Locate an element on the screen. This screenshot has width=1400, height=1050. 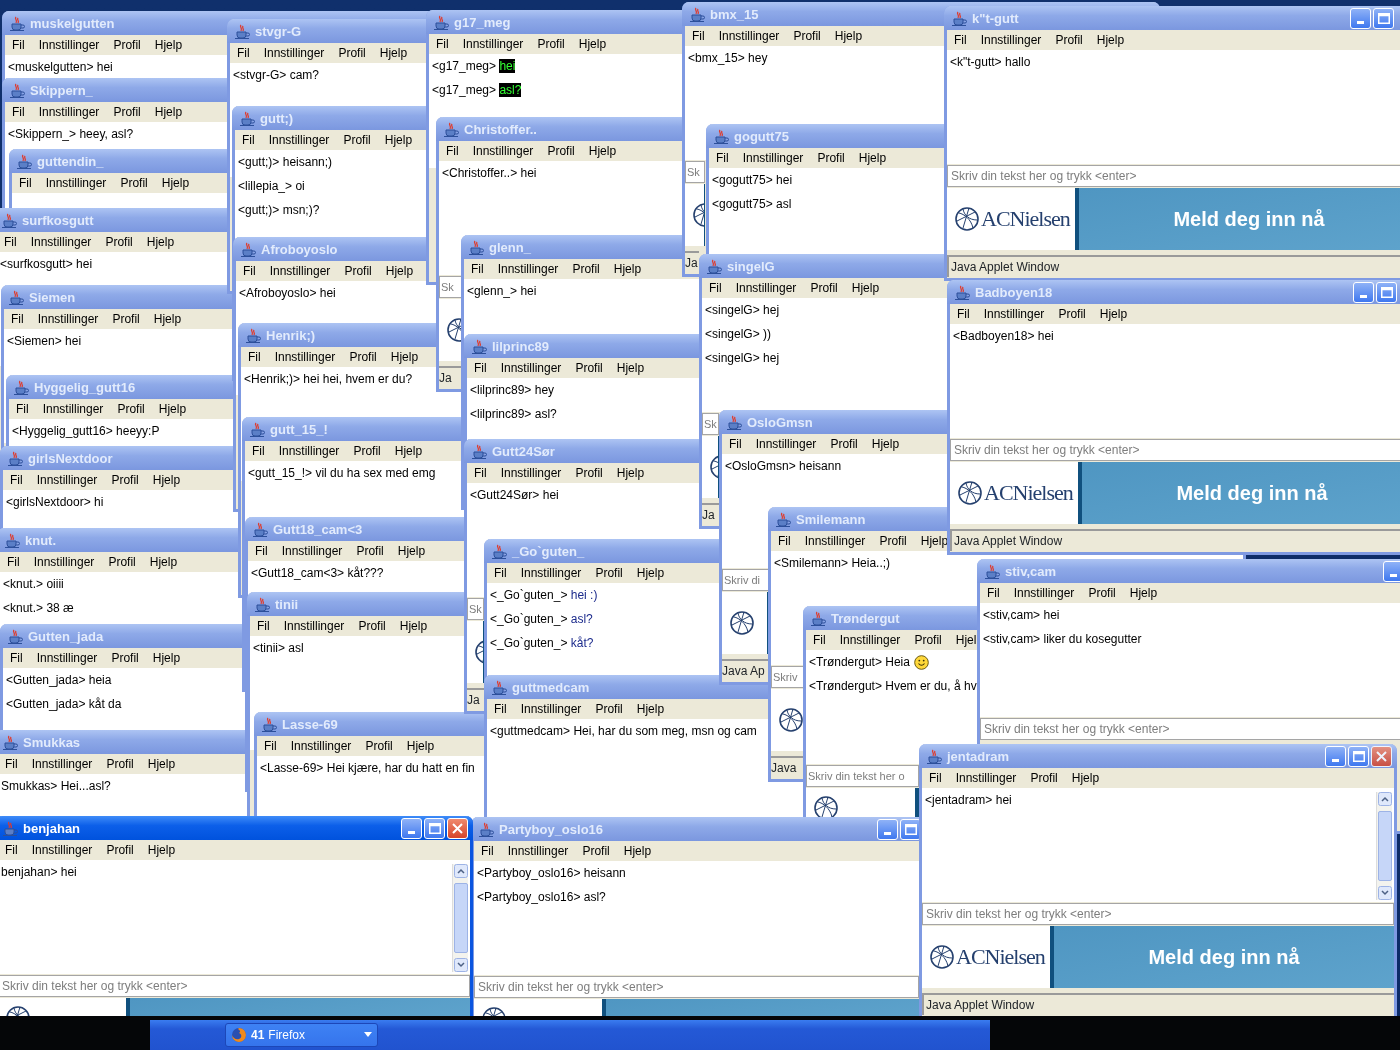
message-input: Skriv din tekst her o is located at coordinates (862, 776).